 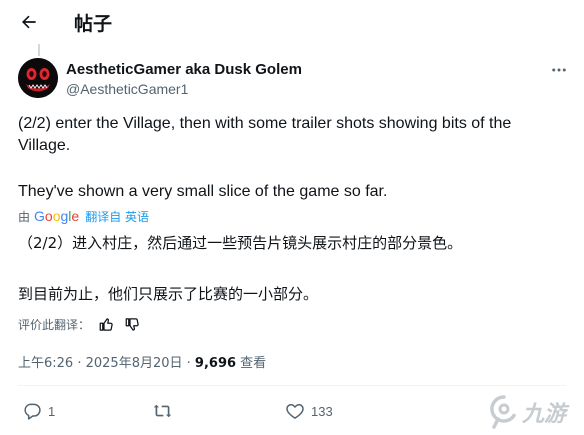 What do you see at coordinates (52, 411) in the screenshot?
I see `reply-count: 1` at bounding box center [52, 411].